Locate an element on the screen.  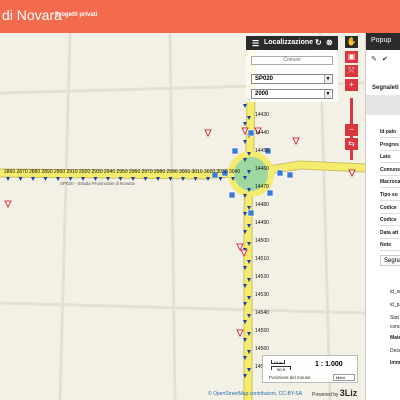
zoom-in-button: + is located at coordinates (351, 85).